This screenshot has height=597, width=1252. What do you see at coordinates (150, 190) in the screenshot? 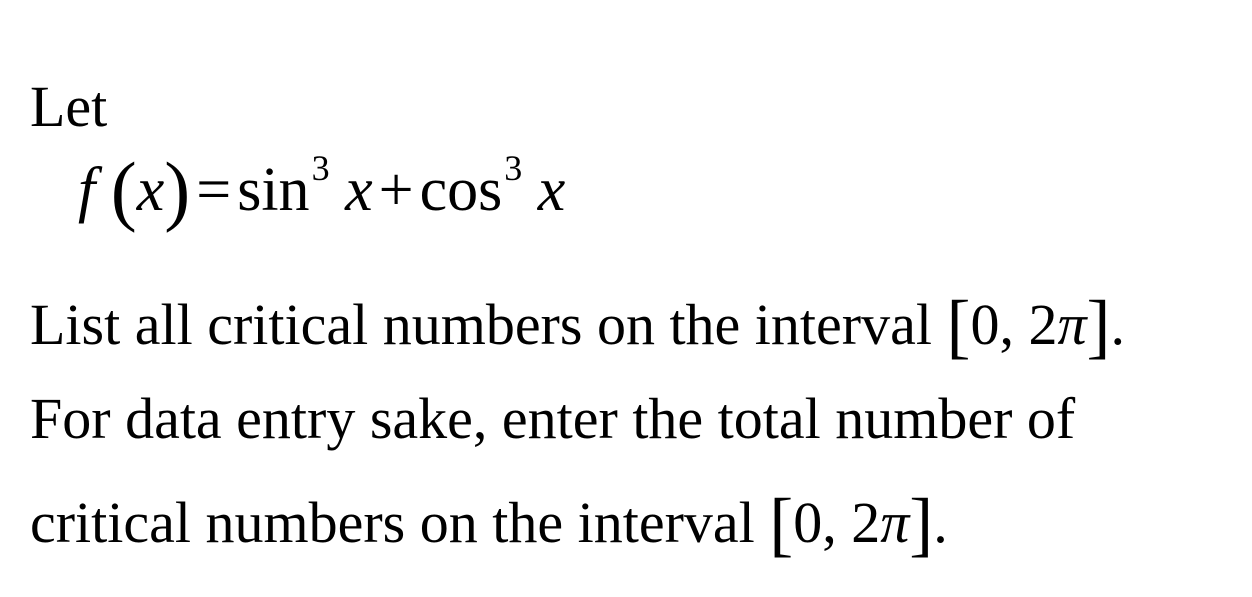
I see `variable: x` at bounding box center [150, 190].